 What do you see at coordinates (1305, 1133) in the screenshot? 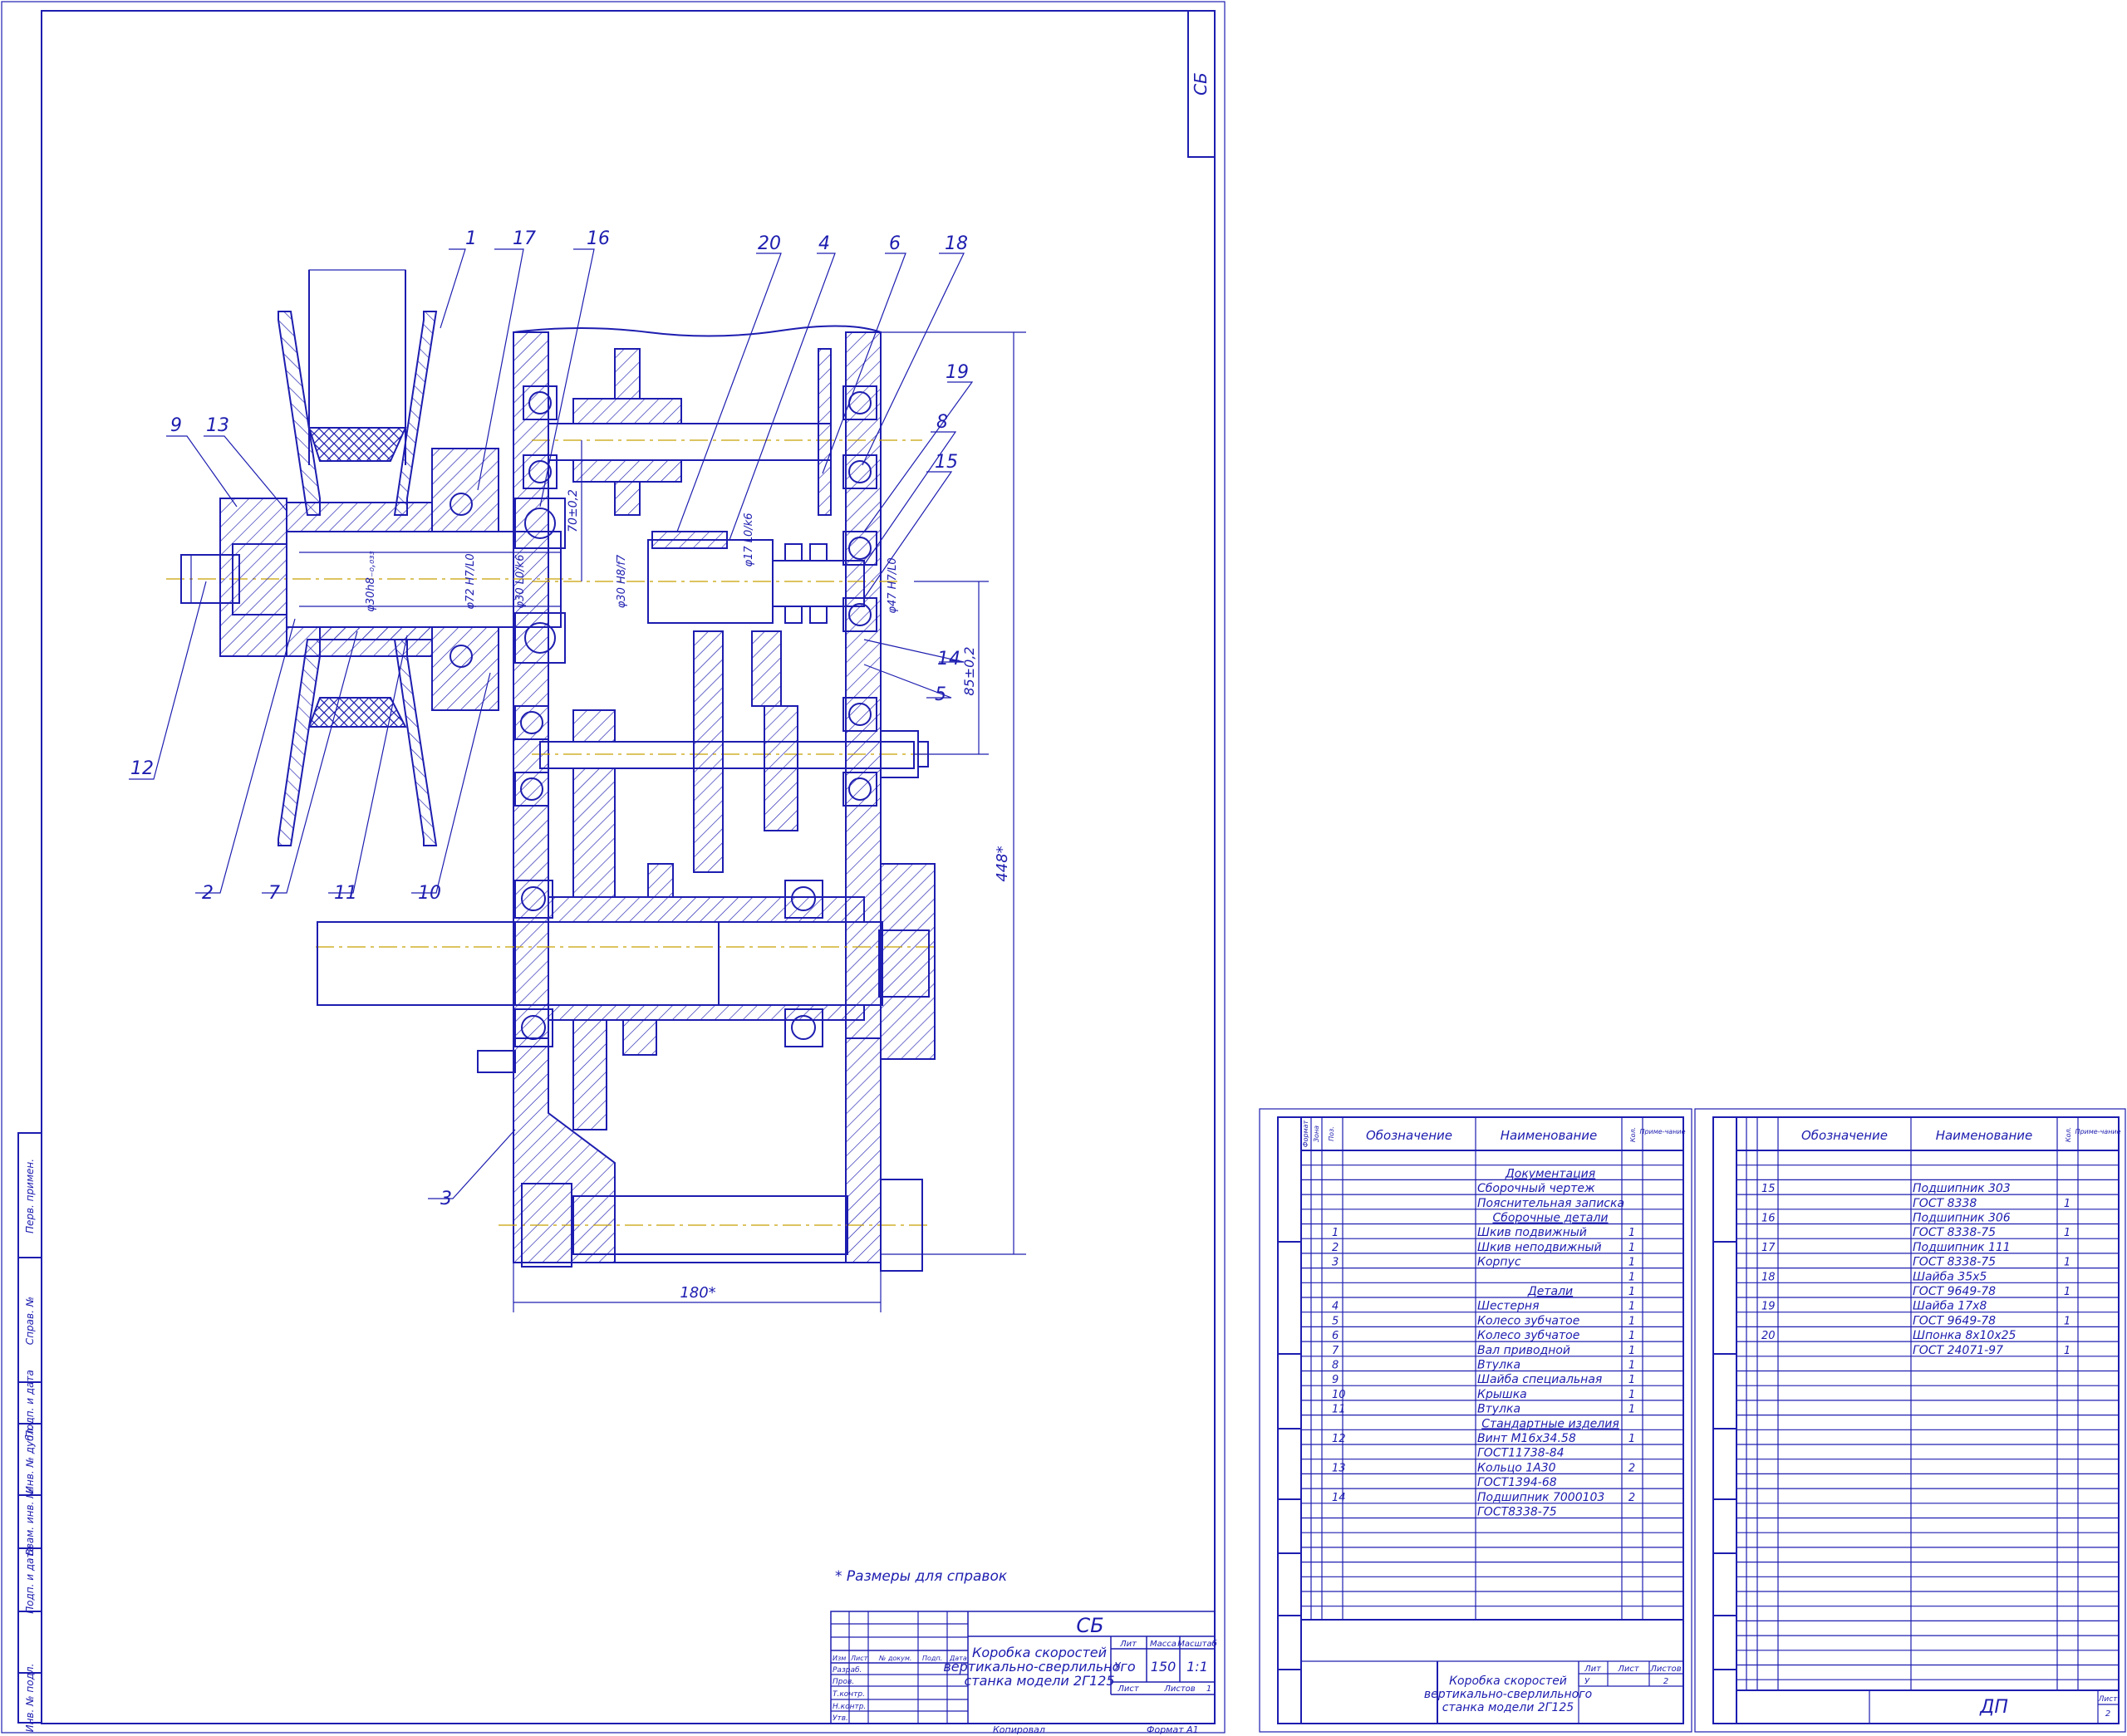
I see `spec1-header-format: Формат` at bounding box center [1305, 1133].